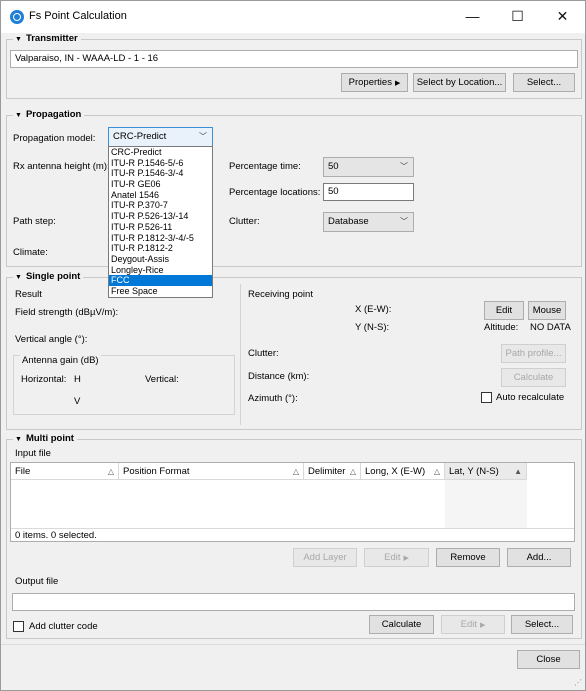  What do you see at coordinates (77, 379) in the screenshot?
I see `horizontal-h-value: H` at bounding box center [77, 379].